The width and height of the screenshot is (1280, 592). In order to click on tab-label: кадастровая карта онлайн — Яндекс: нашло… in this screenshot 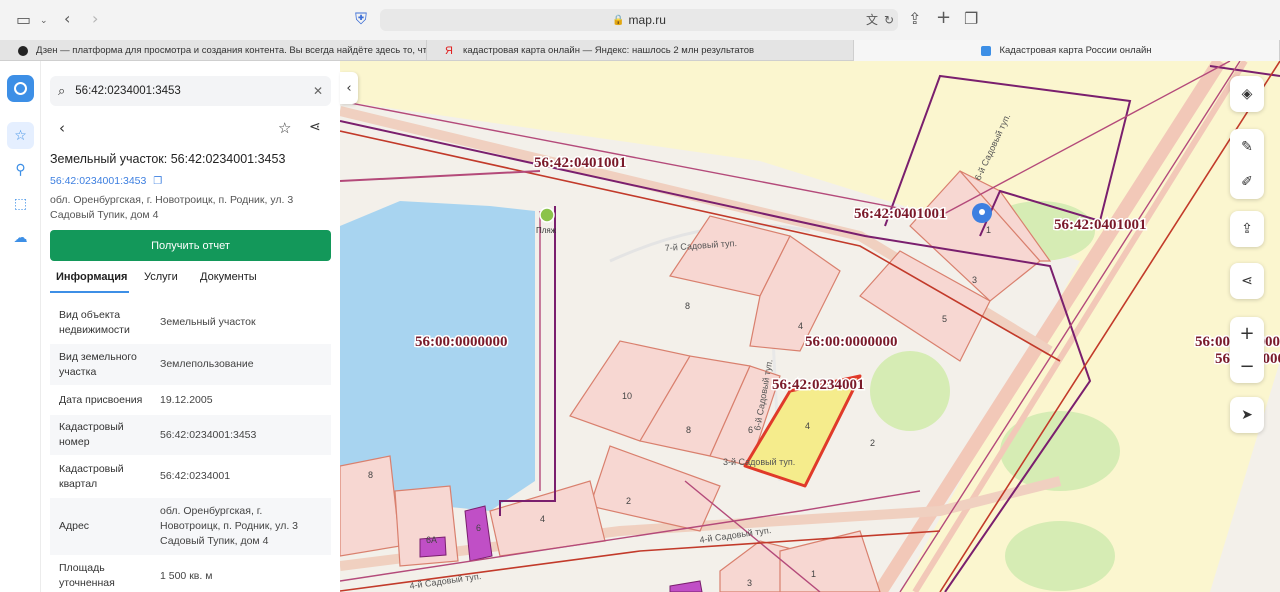, I will do `click(609, 50)`.